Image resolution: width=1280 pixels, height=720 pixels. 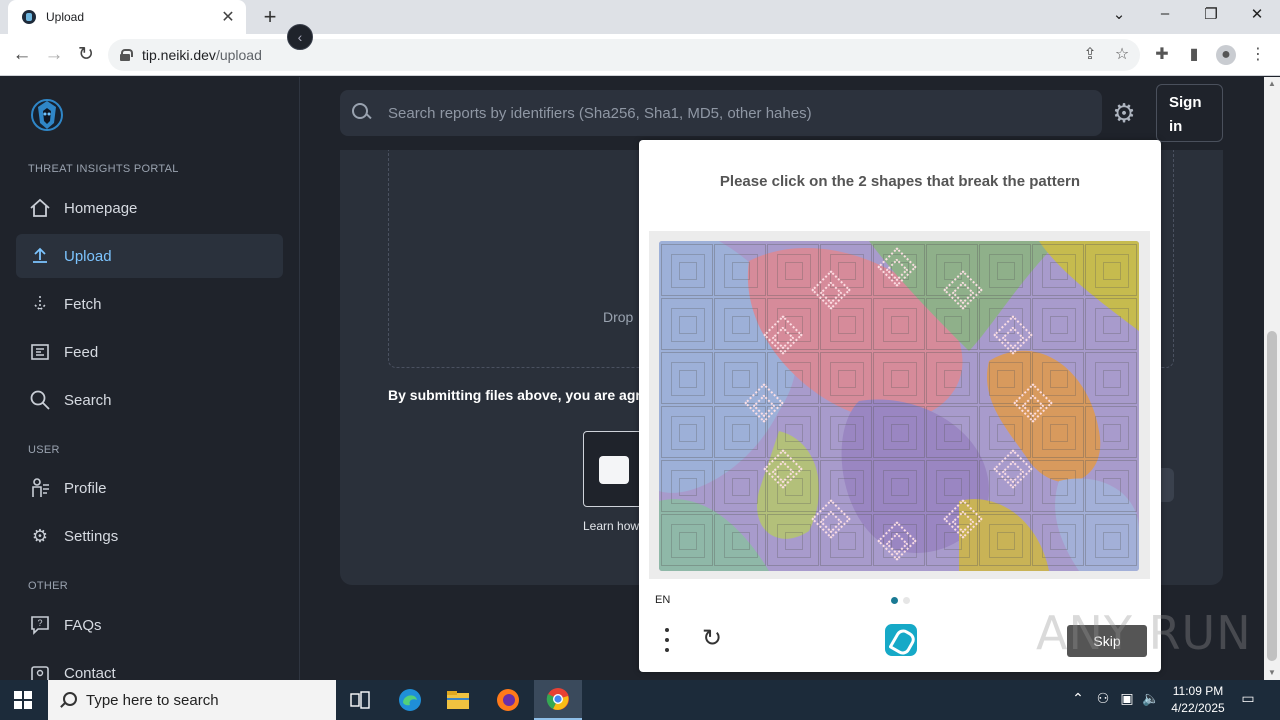 What do you see at coordinates (1119, 14) in the screenshot?
I see `tab-search-icon: ⌄` at bounding box center [1119, 14].